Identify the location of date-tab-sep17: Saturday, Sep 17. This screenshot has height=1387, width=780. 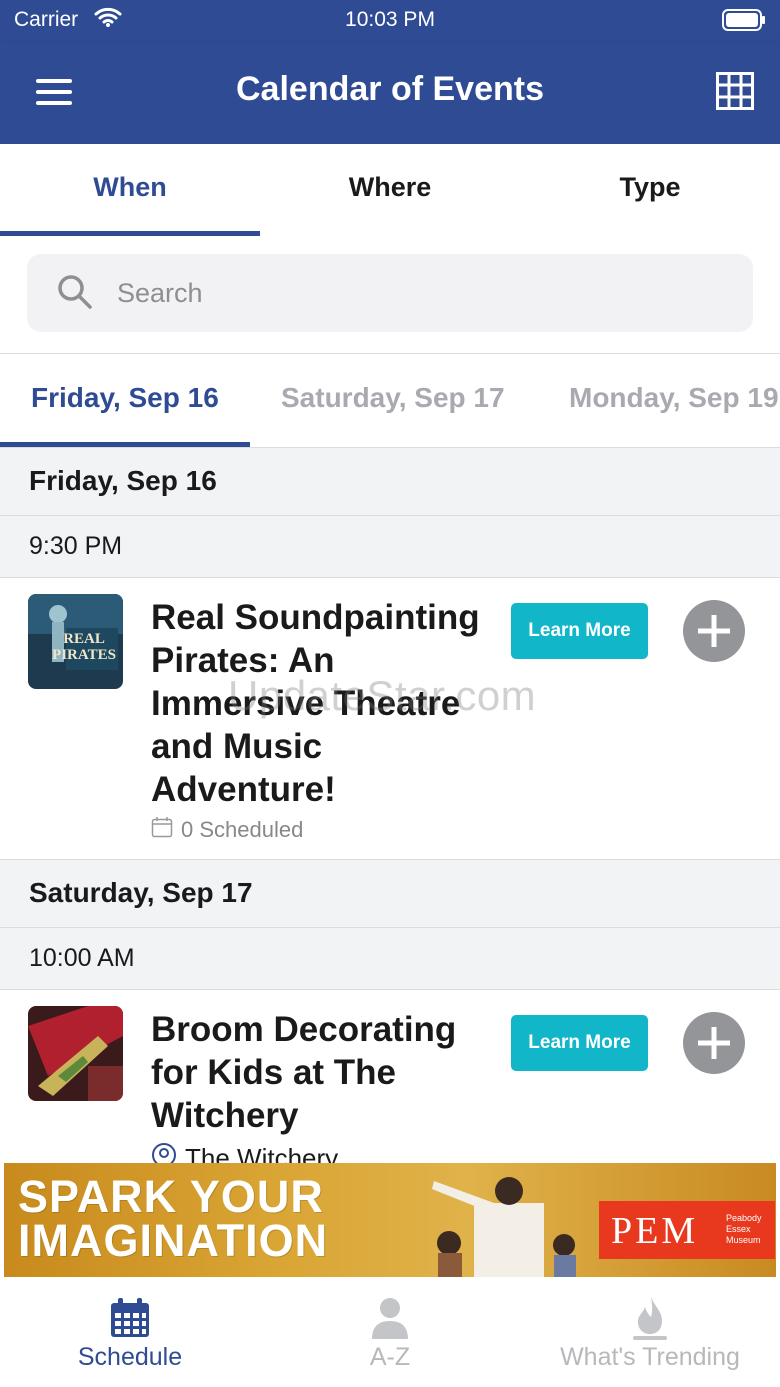
(393, 400).